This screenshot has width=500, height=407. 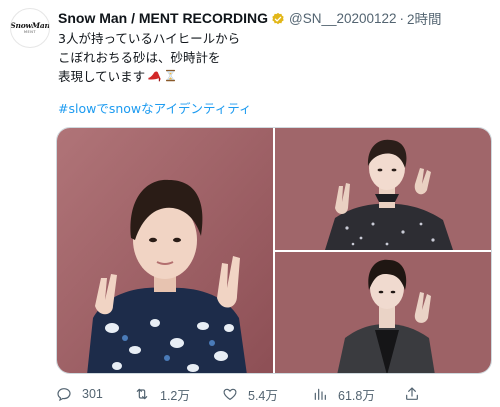 I want to click on reply-count: 301, so click(x=92, y=394).